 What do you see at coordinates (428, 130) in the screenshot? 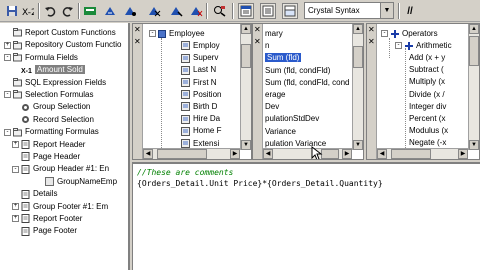
I see `operator-item: Modulus (x` at bounding box center [428, 130].